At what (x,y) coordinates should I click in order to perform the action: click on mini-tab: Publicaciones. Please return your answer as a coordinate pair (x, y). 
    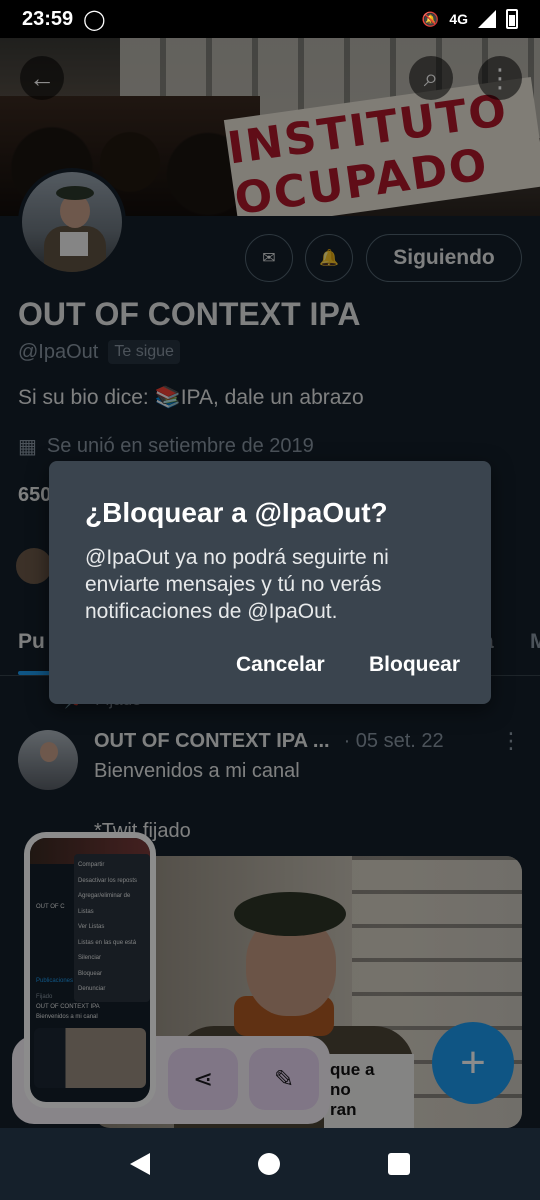
    Looking at the image, I should click on (55, 981).